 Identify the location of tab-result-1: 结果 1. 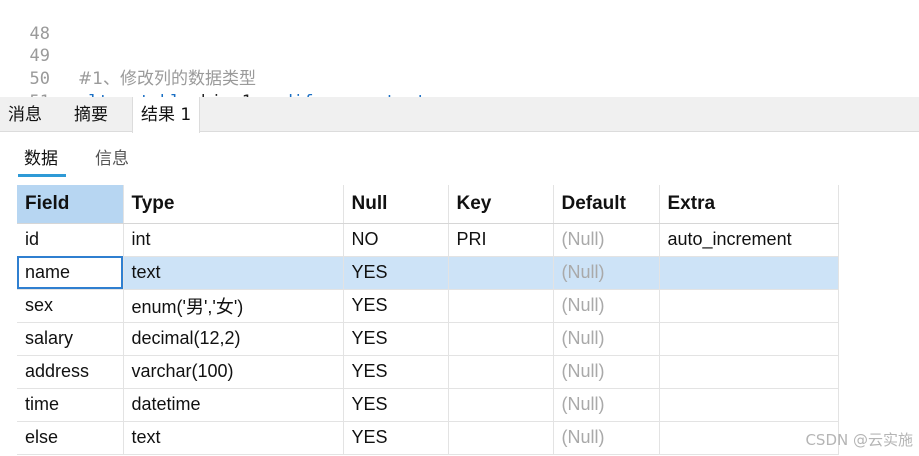
(166, 115).